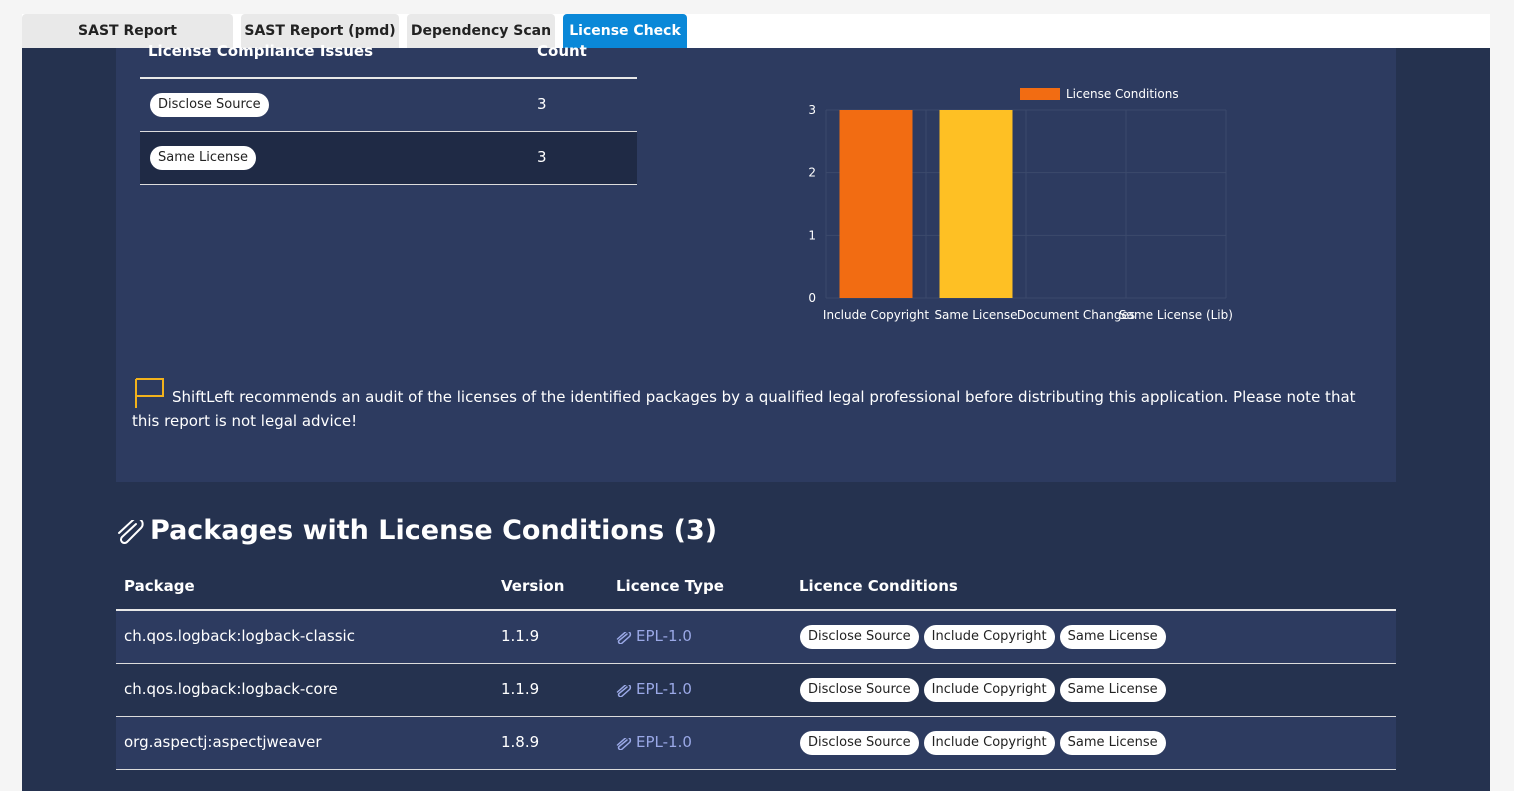 This screenshot has width=1514, height=791. What do you see at coordinates (159, 586) in the screenshot?
I see `header-package: Package` at bounding box center [159, 586].